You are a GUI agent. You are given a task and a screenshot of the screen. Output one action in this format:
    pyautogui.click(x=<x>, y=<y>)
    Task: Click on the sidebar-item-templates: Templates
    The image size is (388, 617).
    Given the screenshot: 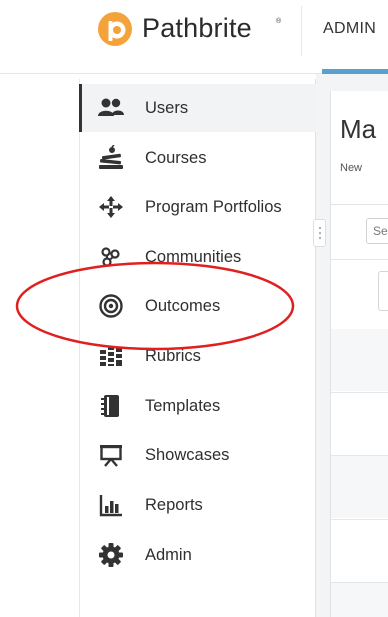 What is the action you would take?
    pyautogui.click(x=198, y=406)
    